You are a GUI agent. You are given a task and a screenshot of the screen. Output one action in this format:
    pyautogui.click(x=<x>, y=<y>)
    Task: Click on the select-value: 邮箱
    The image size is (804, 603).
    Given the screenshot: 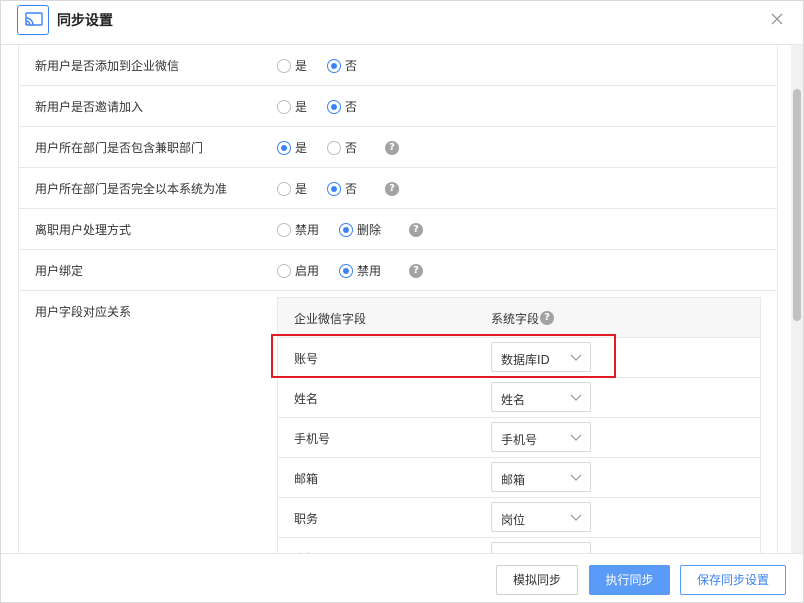 What is the action you would take?
    pyautogui.click(x=513, y=480)
    